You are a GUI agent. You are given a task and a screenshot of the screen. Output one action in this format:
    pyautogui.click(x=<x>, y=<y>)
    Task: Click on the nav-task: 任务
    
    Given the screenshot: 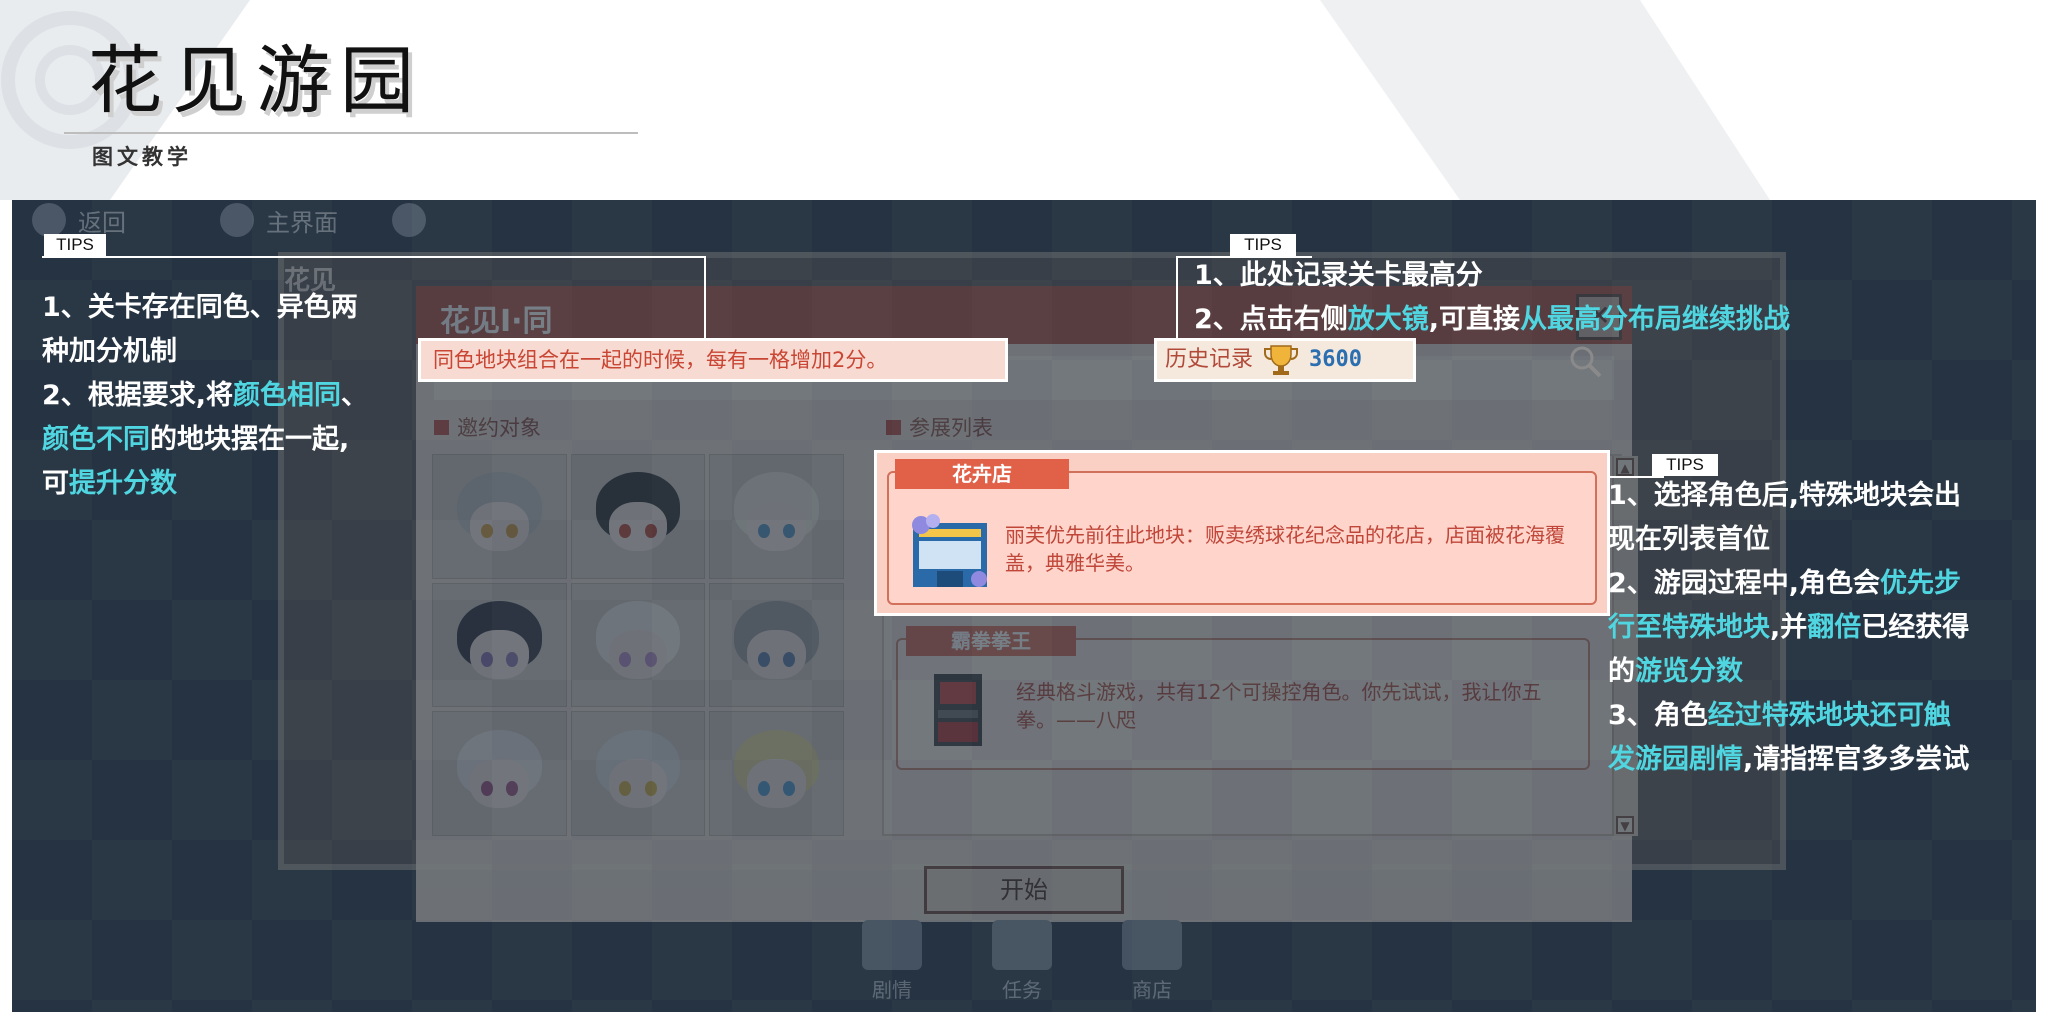 What is the action you would take?
    pyautogui.click(x=1022, y=961)
    